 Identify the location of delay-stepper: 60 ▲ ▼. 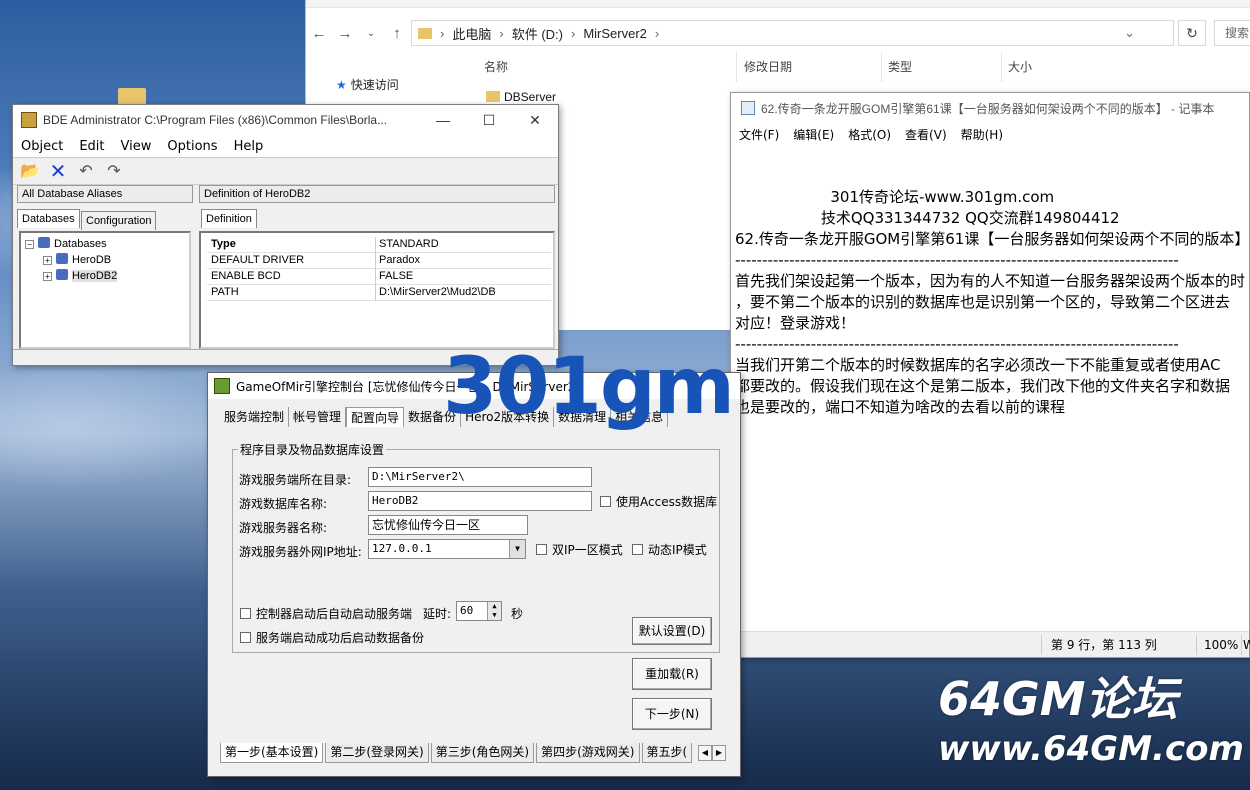
(479, 611).